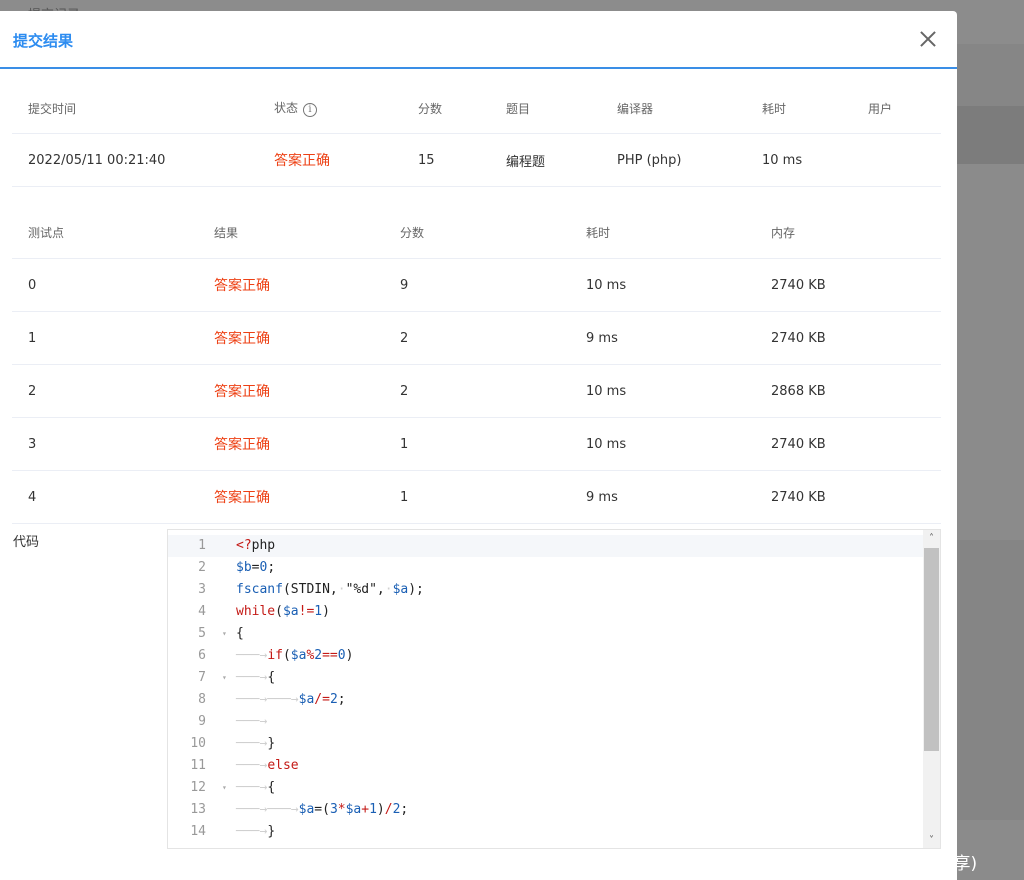 The width and height of the screenshot is (1024, 880). Describe the element at coordinates (546, 546) in the screenshot. I see `code-line: 1 <?php` at that location.